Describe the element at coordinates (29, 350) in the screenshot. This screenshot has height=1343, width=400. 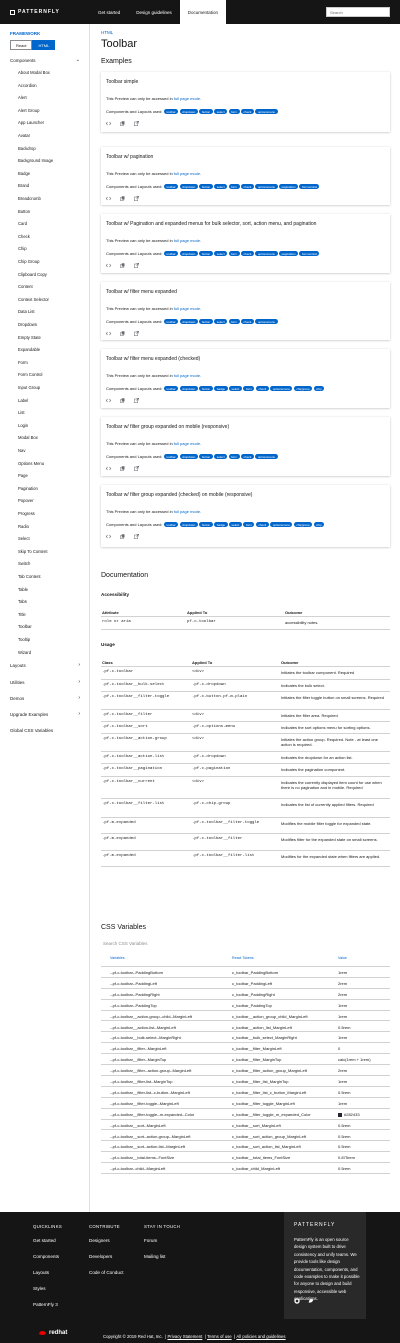
I see `sidebar-item: Expandable` at that location.